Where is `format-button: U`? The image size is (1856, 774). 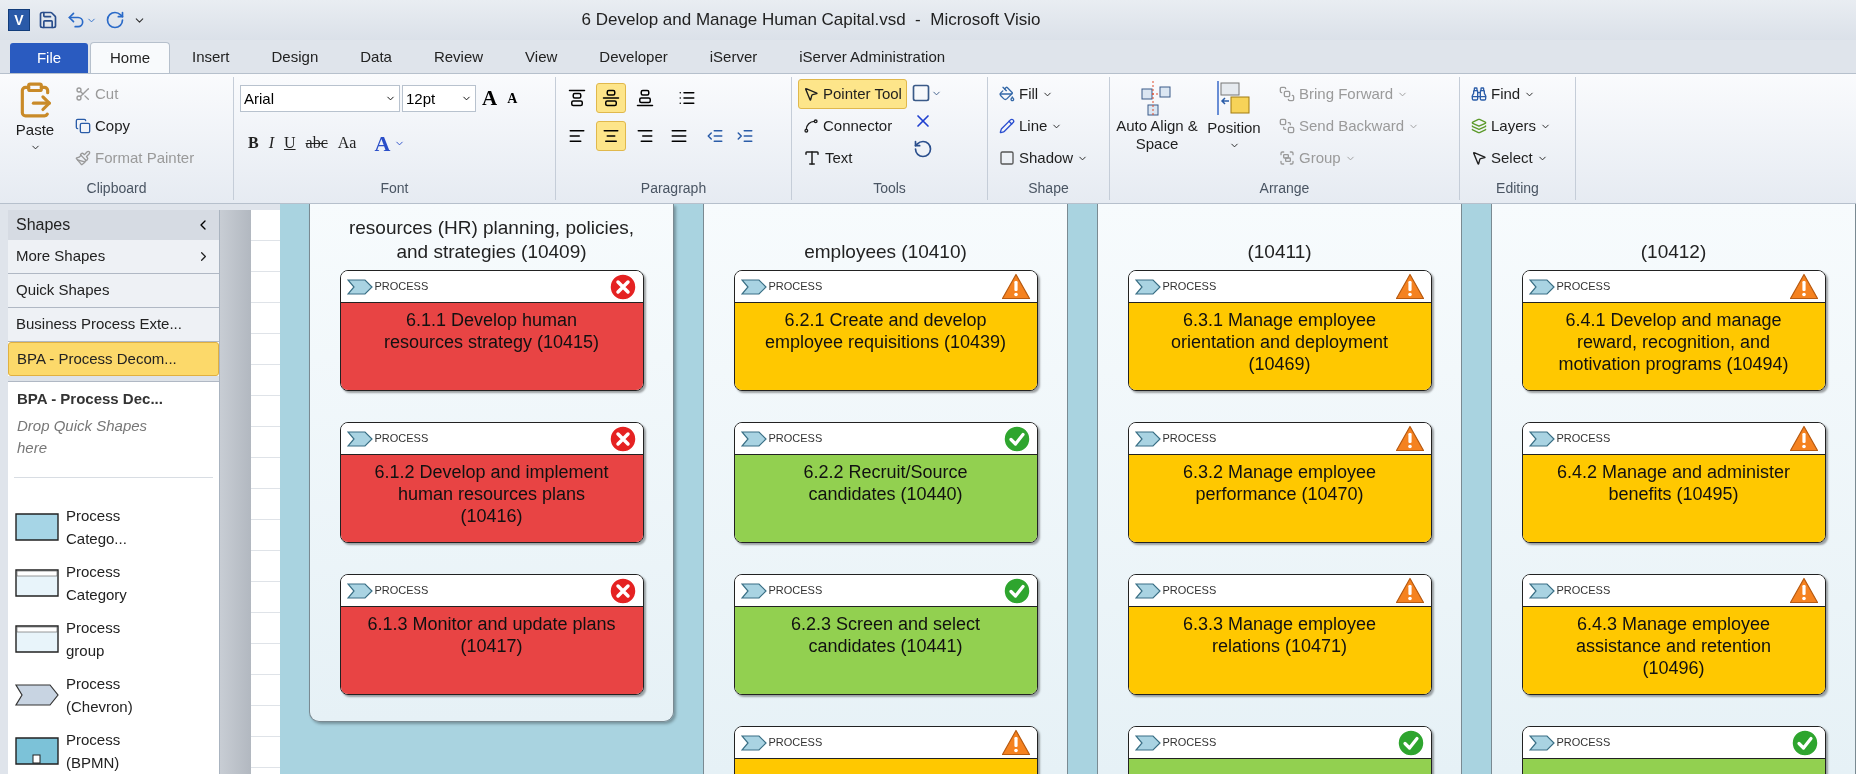 format-button: U is located at coordinates (290, 143).